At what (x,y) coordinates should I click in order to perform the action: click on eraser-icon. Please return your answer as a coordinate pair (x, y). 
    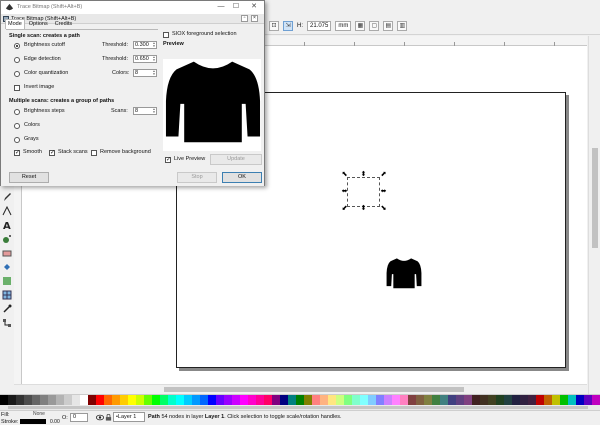
    Looking at the image, I should click on (7, 253).